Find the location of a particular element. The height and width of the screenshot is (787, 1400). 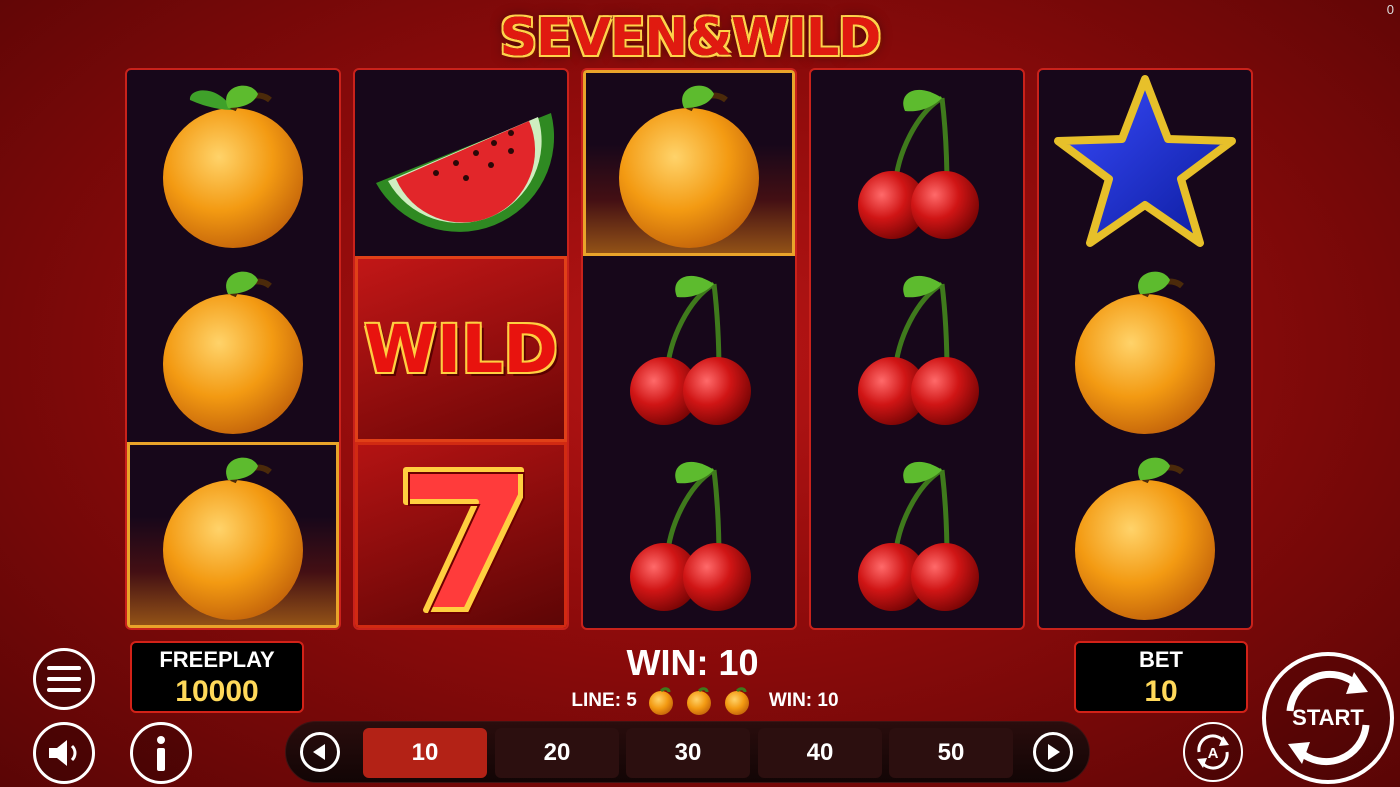

line-win-amount: WIN: 10 is located at coordinates (803, 700).